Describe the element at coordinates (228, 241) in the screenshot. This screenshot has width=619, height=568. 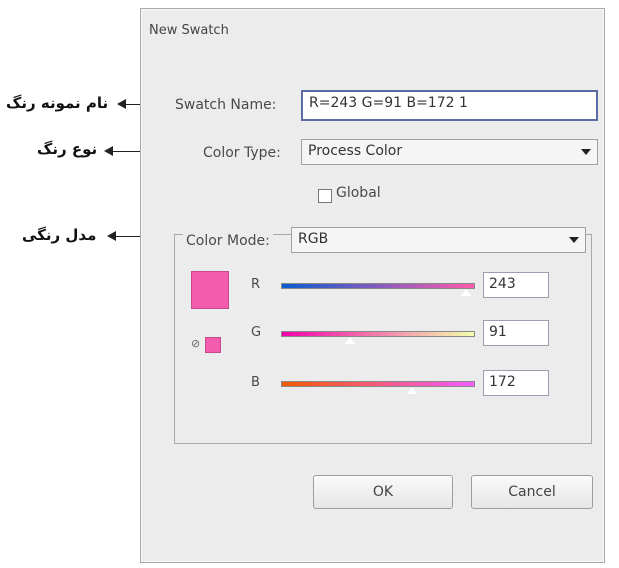
I see `color-mode-label: Color Mode:` at that location.